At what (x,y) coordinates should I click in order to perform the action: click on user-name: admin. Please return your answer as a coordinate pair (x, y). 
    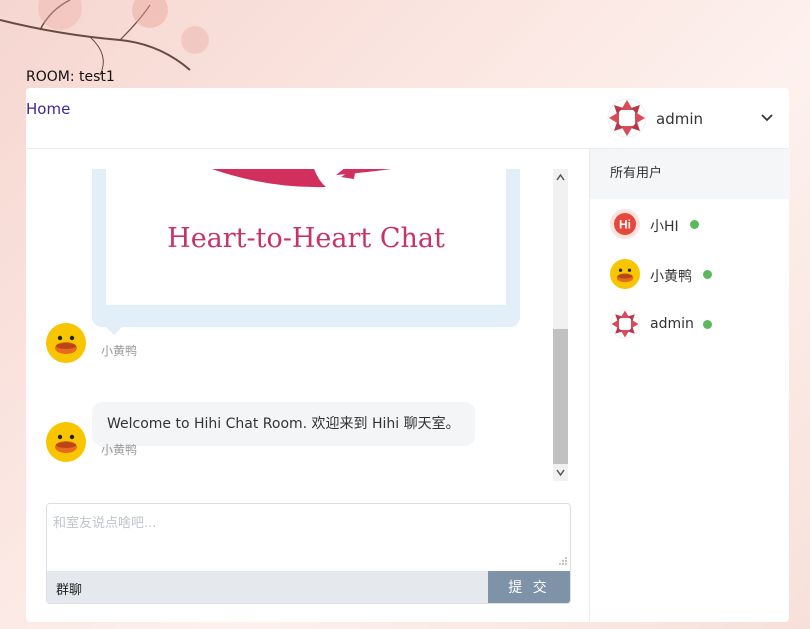
    Looking at the image, I should click on (672, 324).